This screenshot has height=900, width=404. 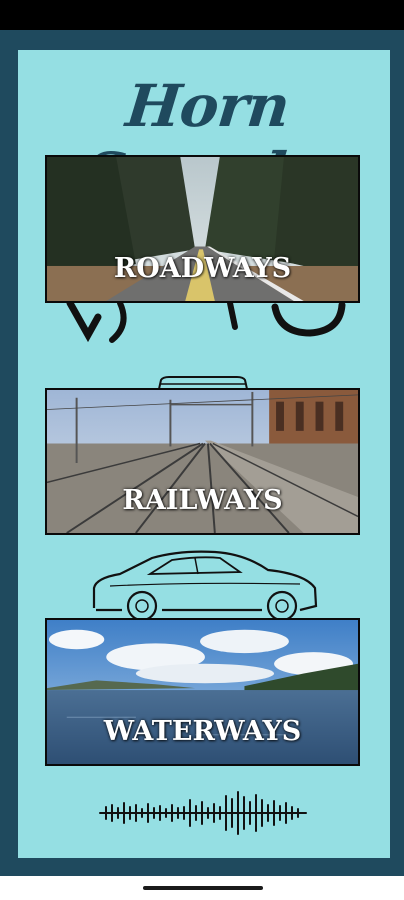 I want to click on waterways-label: WATERWAYS, so click(x=202, y=731).